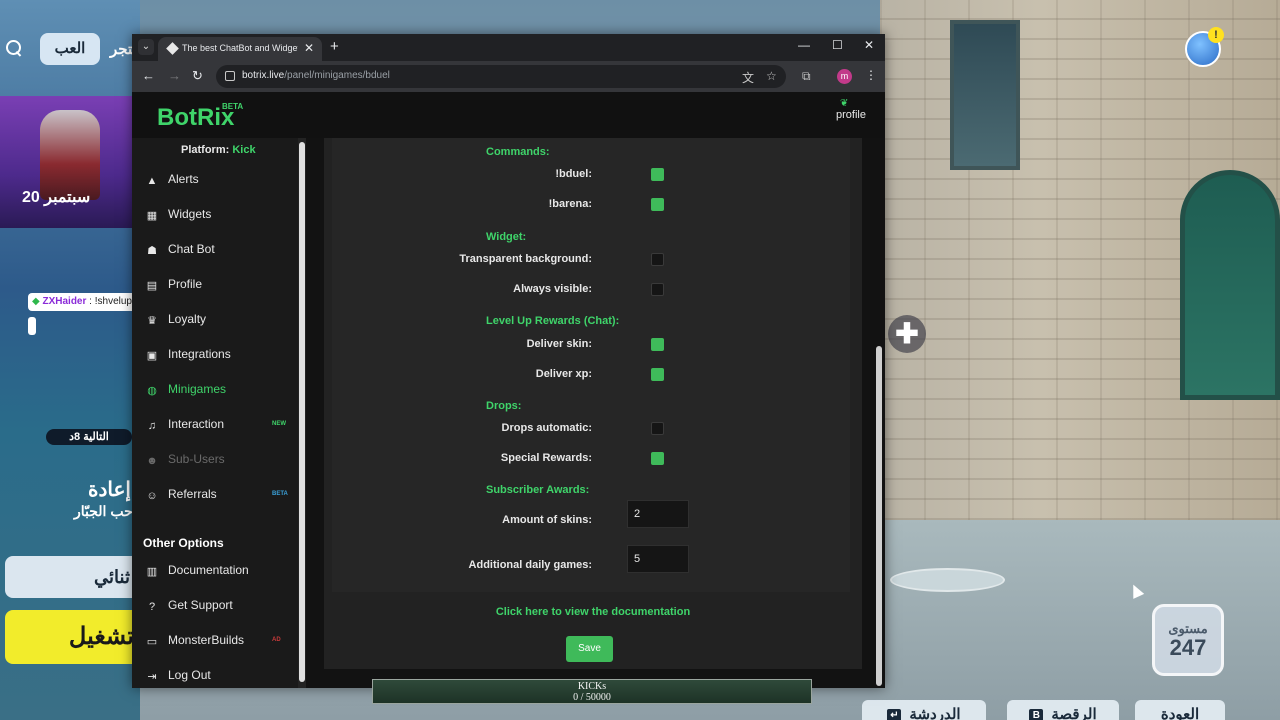 Image resolution: width=1280 pixels, height=720 pixels. What do you see at coordinates (263, 75) in the screenshot?
I see `url-host: botrix.live` at bounding box center [263, 75].